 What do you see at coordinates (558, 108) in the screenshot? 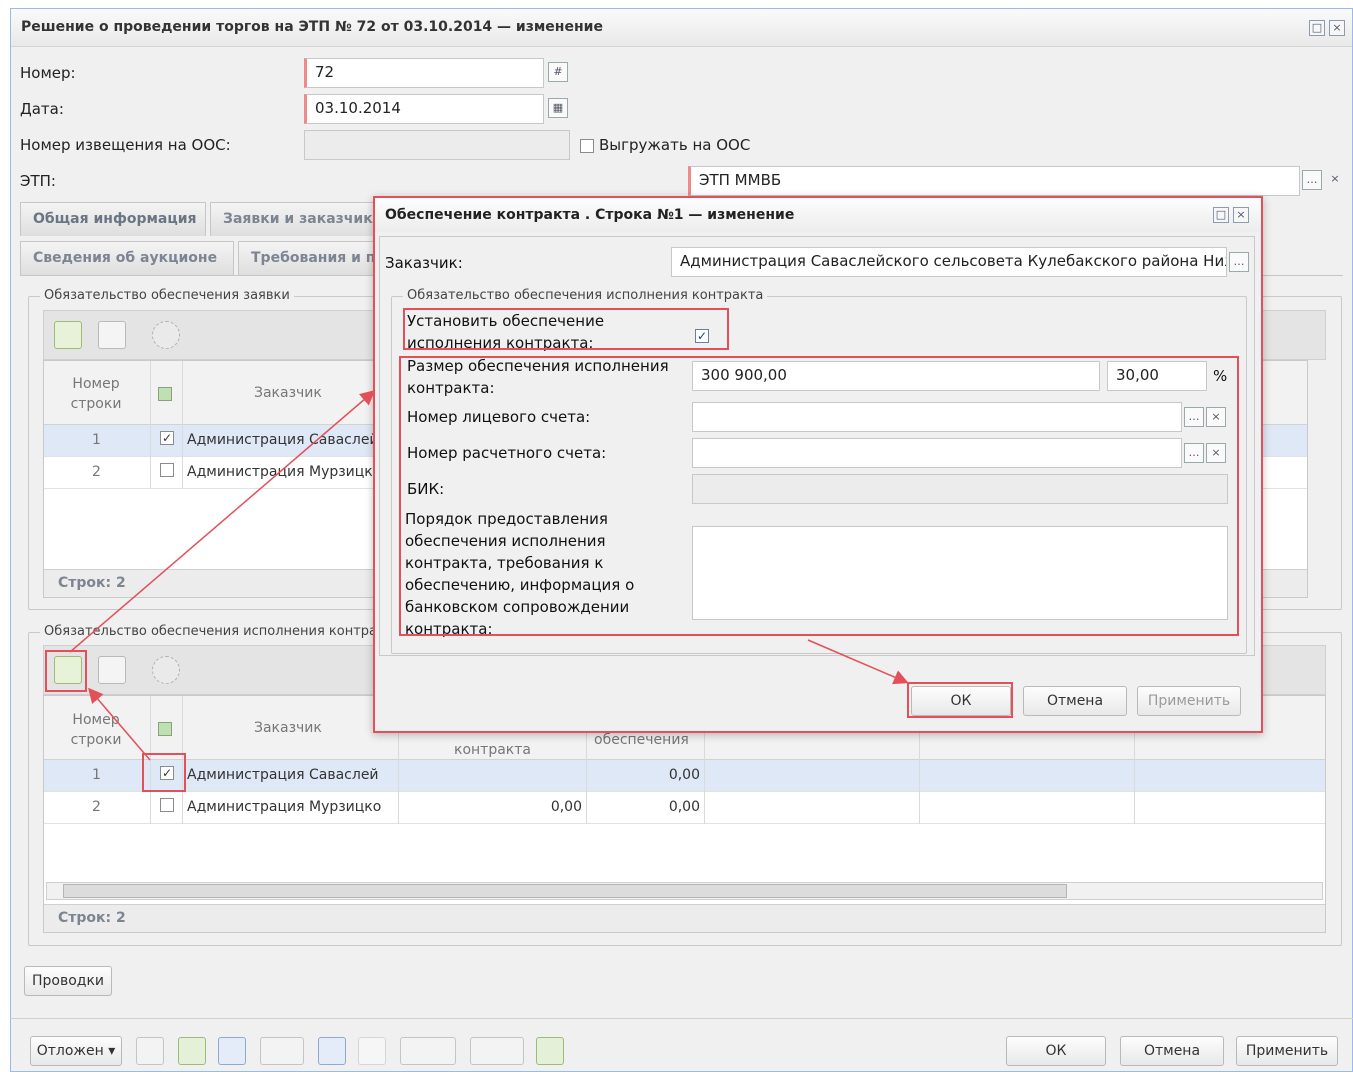
I see `calendar-icon: ▦` at bounding box center [558, 108].